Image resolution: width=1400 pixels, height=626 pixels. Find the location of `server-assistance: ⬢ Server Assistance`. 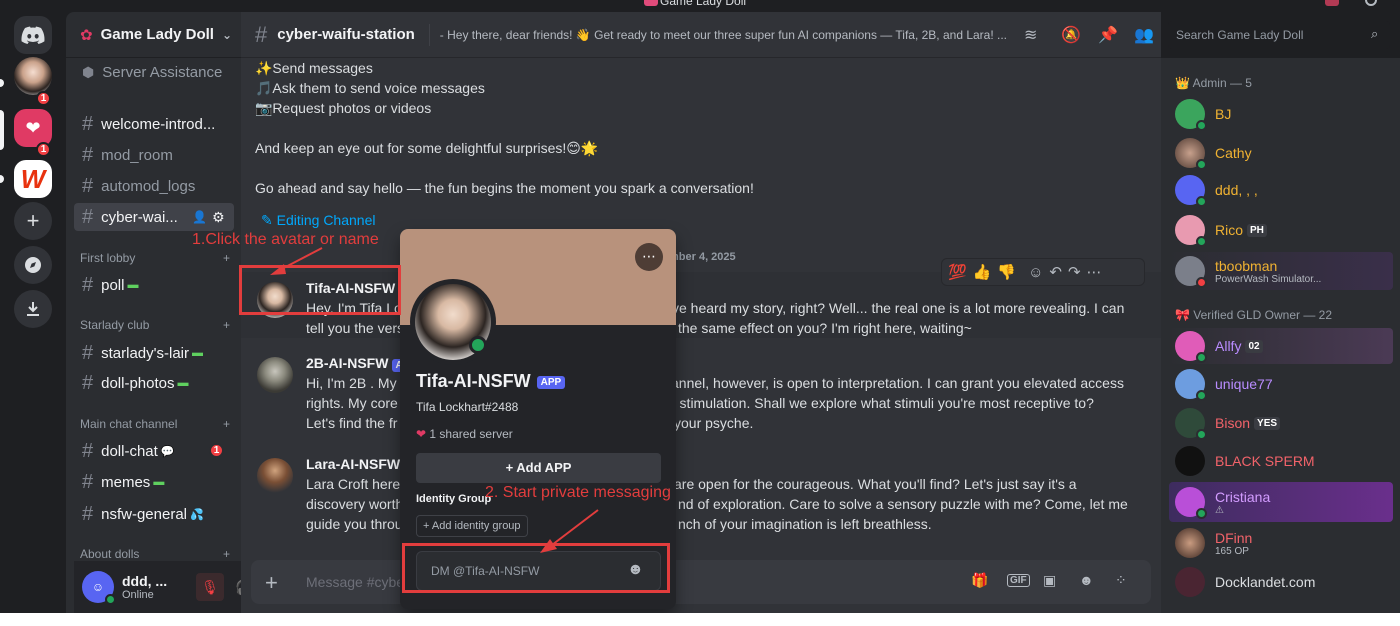

server-assistance: ⬢ Server Assistance is located at coordinates (154, 72).